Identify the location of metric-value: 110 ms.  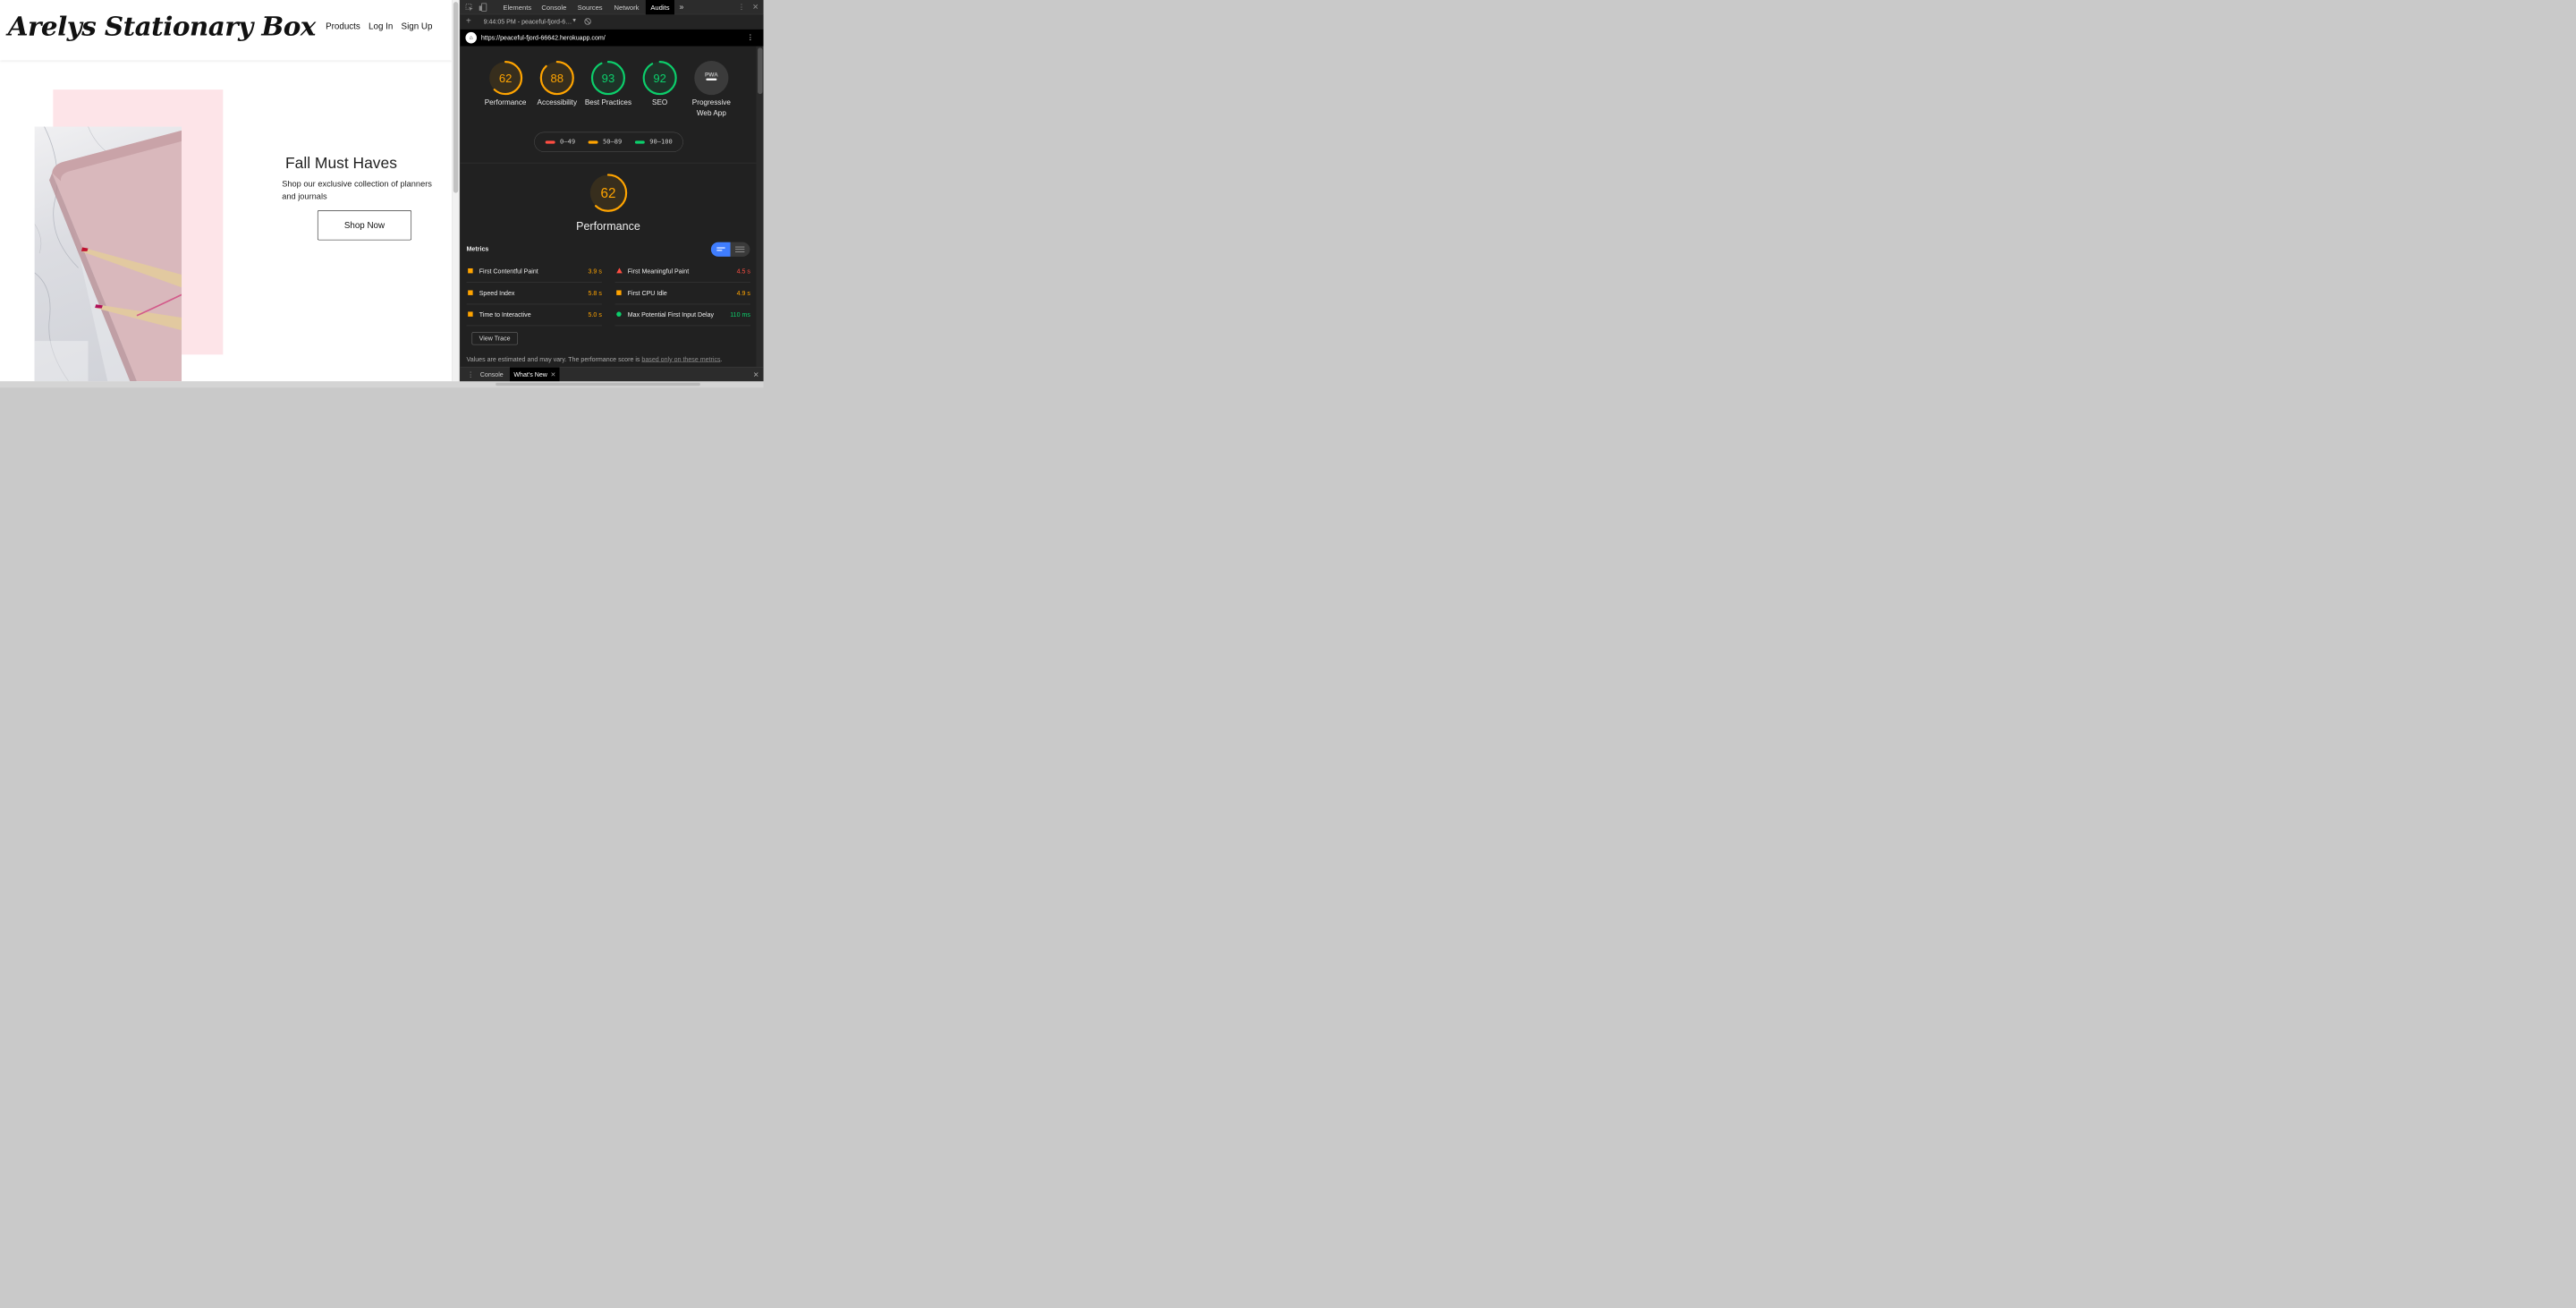
(740, 314).